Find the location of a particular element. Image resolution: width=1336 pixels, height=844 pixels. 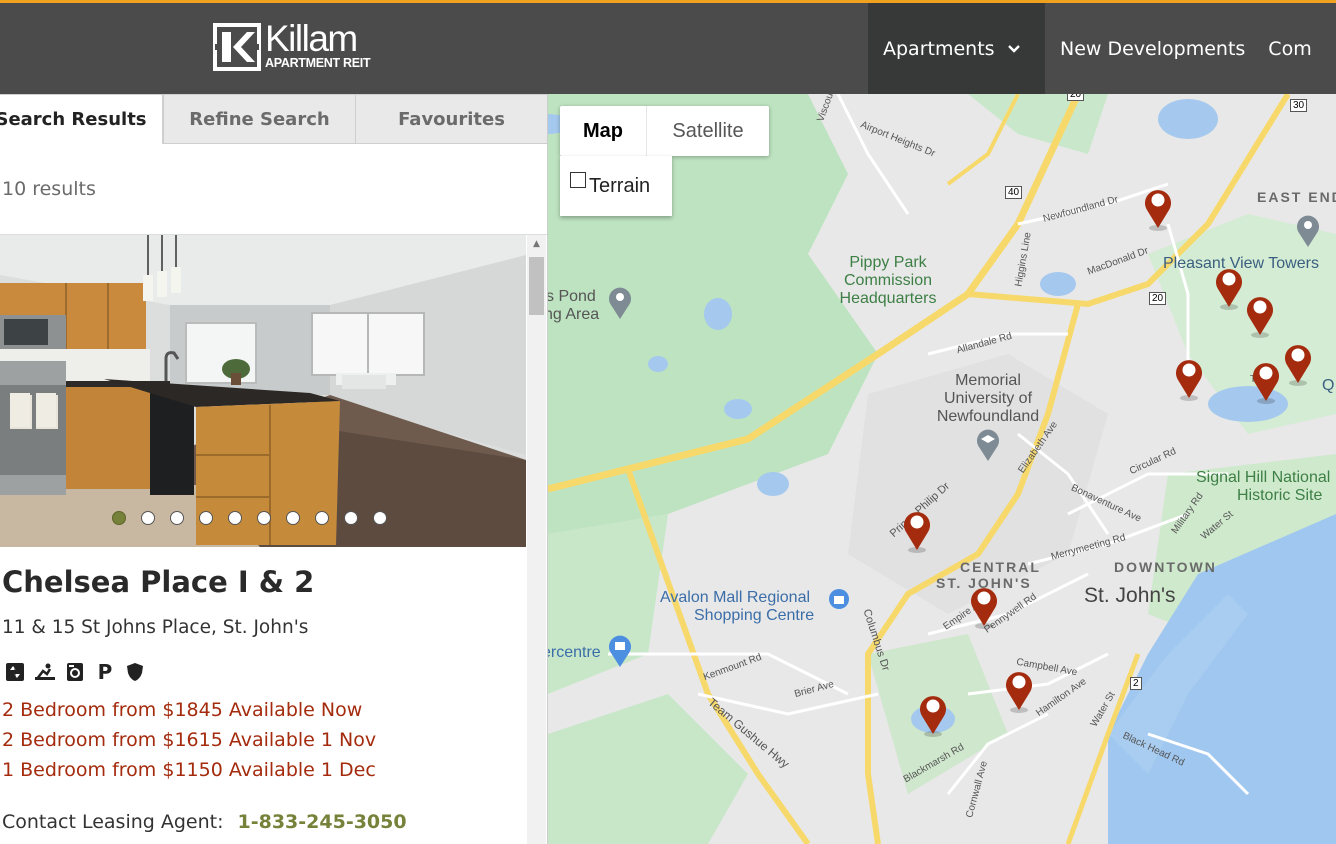

map-label-central: CENTRAL is located at coordinates (1000, 567).